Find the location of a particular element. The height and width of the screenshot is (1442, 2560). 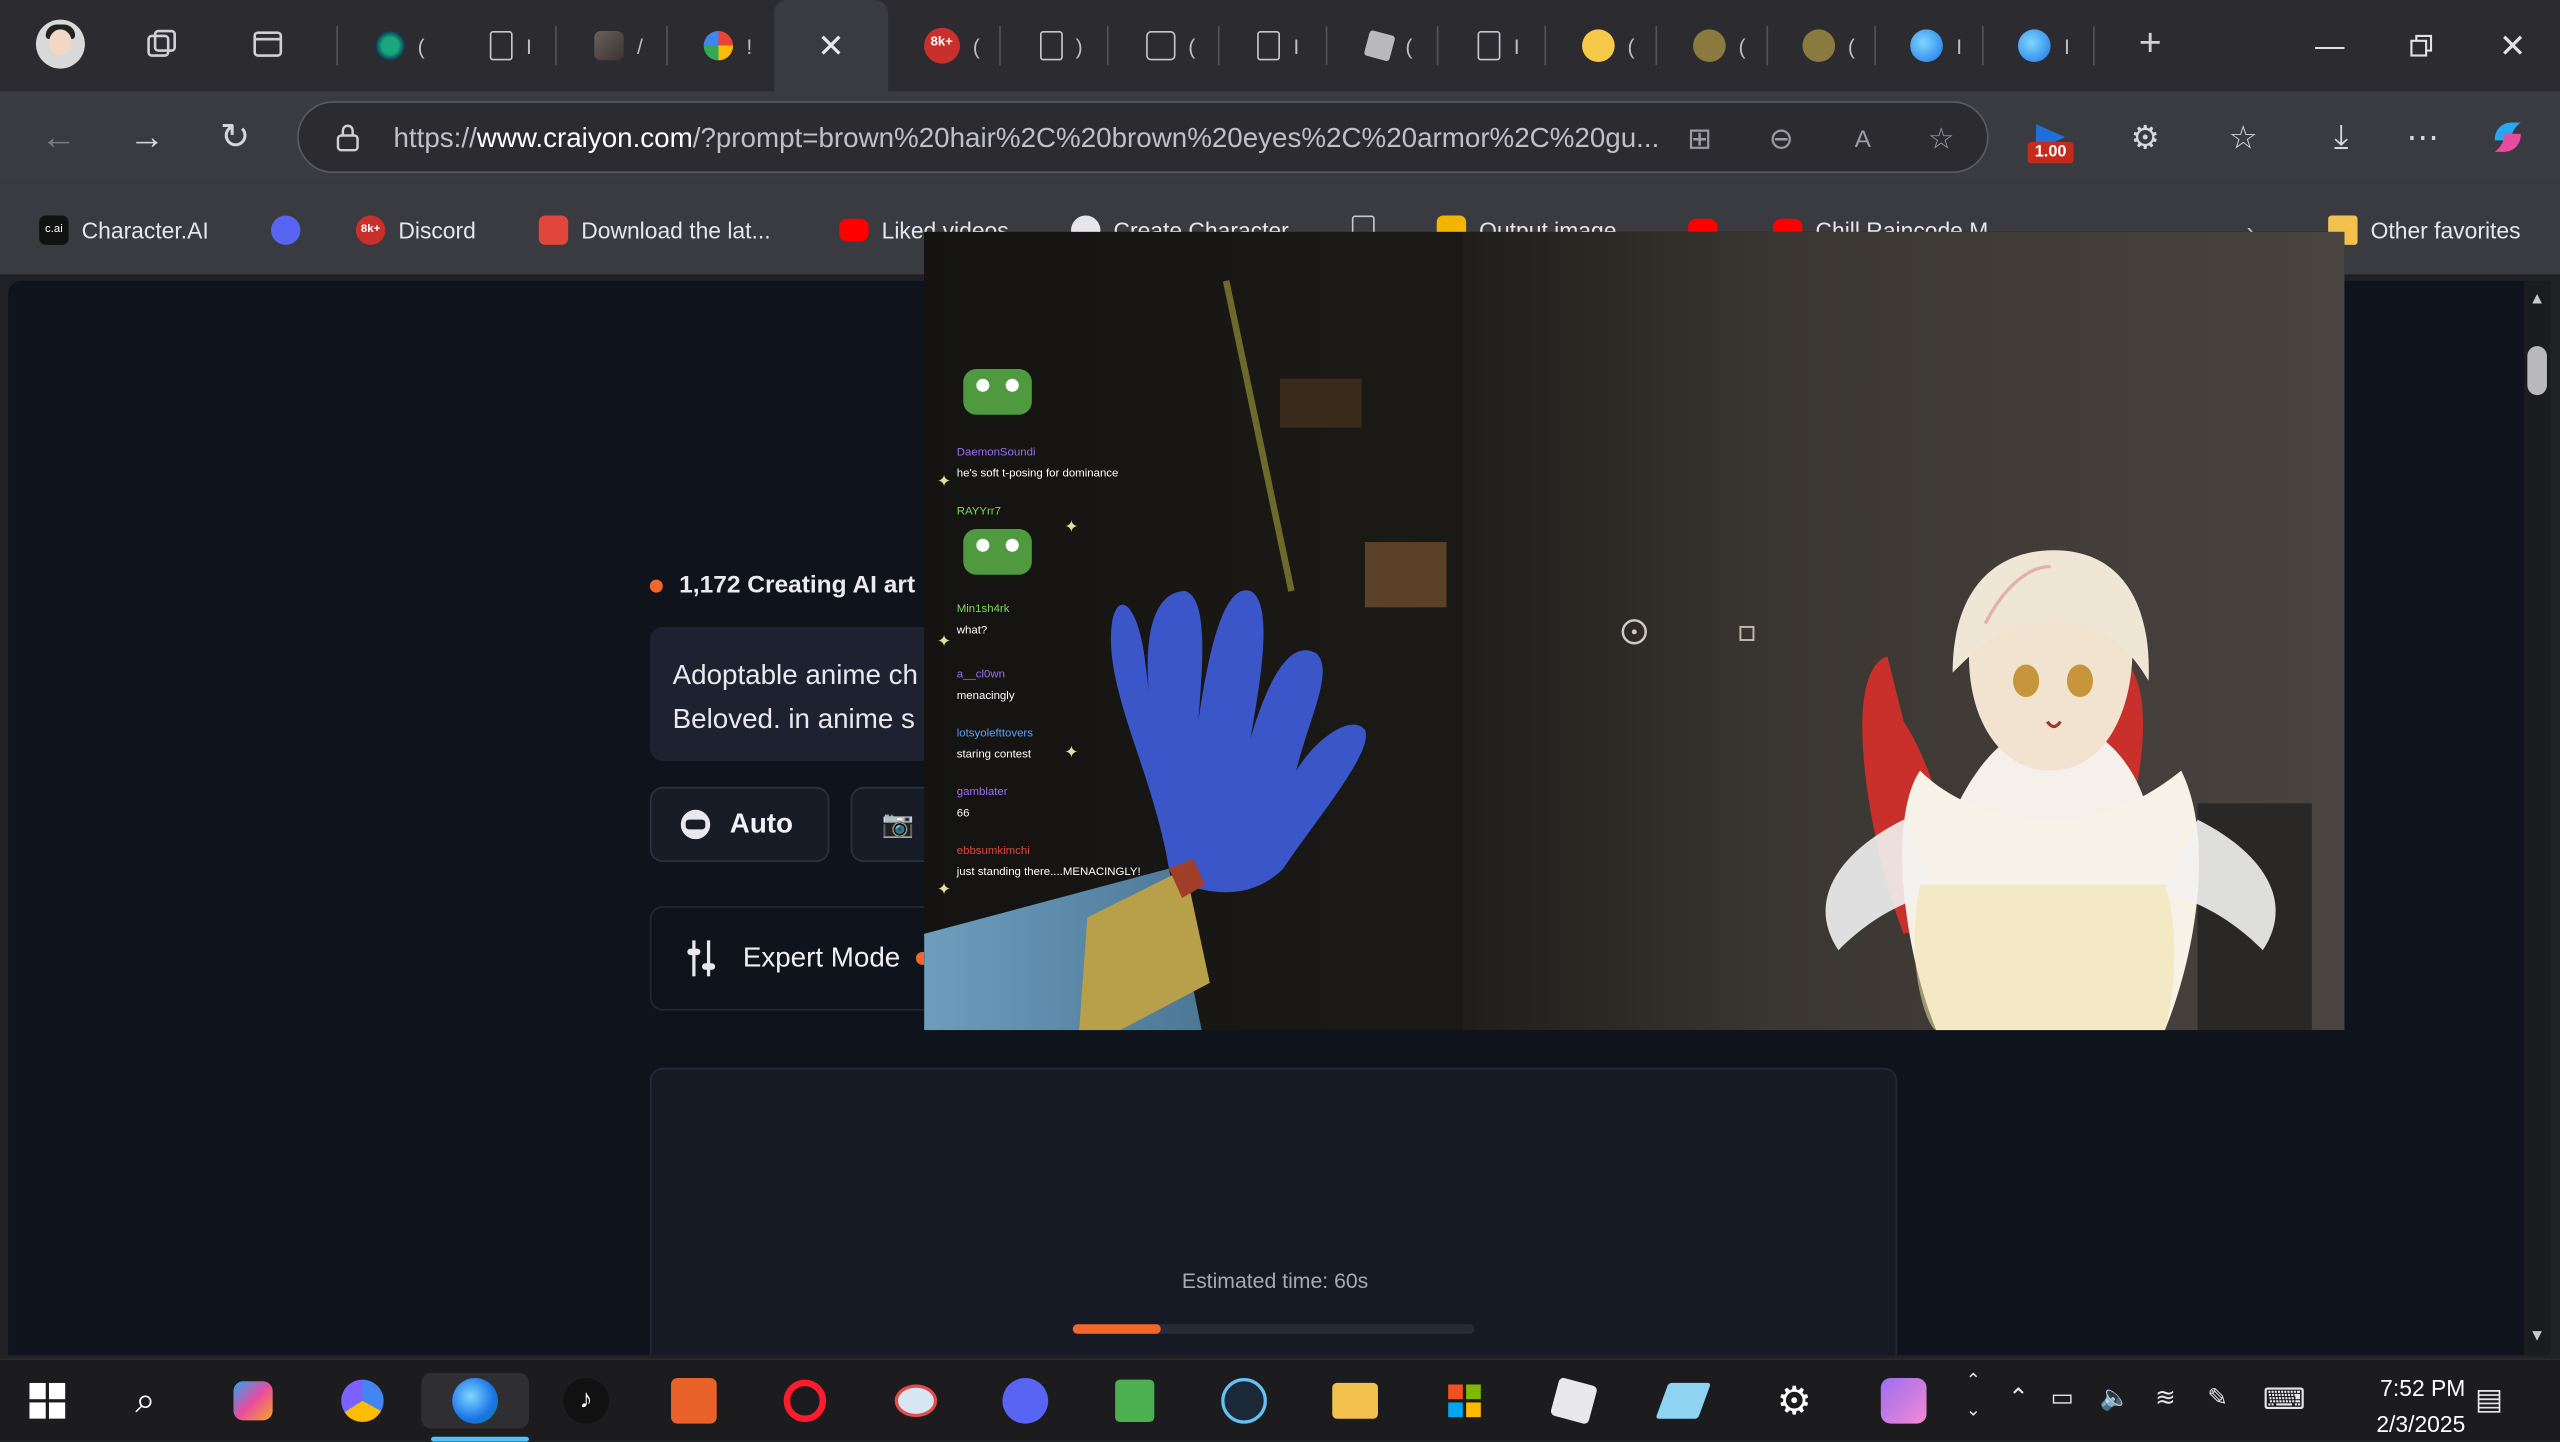

tab-10: ( is located at coordinates (1389, 45).